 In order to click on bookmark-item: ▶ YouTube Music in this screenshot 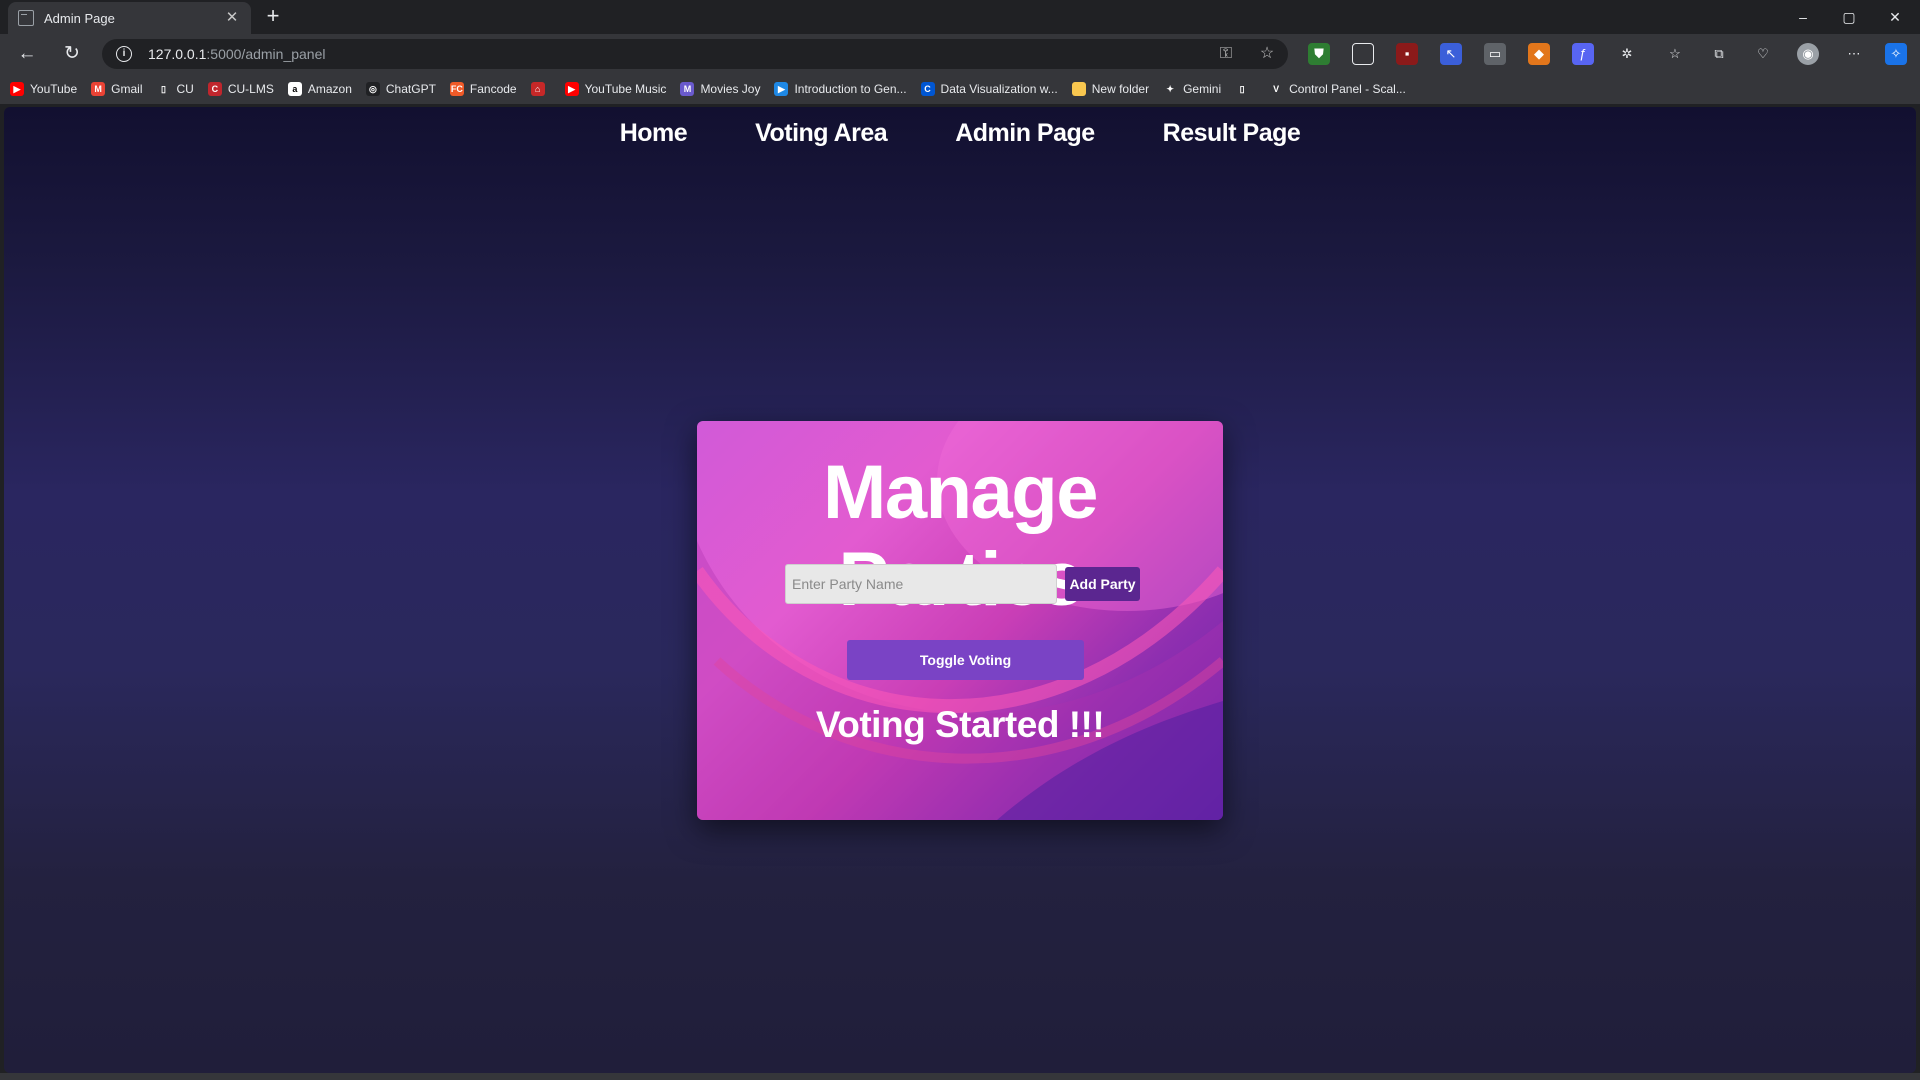, I will do `click(615, 89)`.